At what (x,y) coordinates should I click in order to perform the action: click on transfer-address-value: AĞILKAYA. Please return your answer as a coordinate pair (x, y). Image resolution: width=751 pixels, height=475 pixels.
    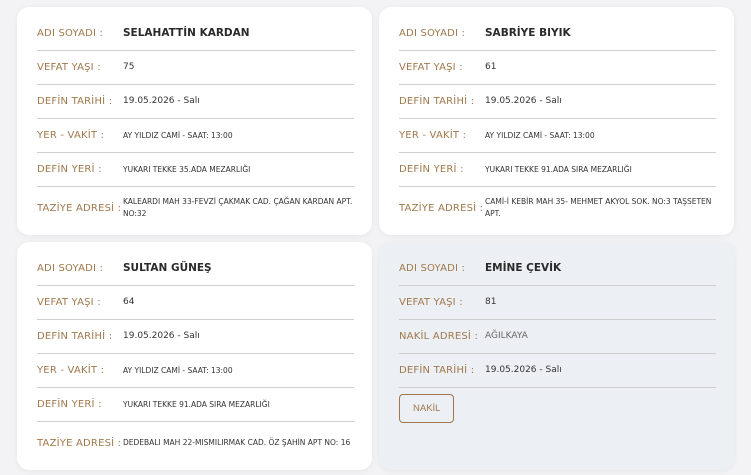
    Looking at the image, I should click on (506, 336).